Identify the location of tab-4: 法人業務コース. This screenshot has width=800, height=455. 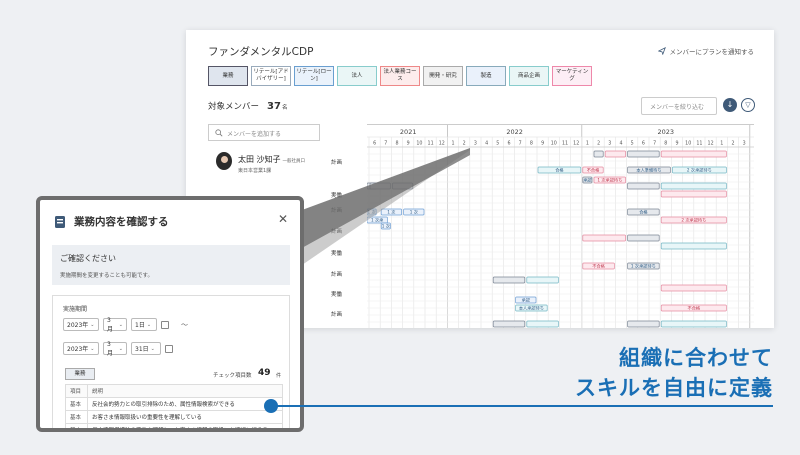
(400, 76).